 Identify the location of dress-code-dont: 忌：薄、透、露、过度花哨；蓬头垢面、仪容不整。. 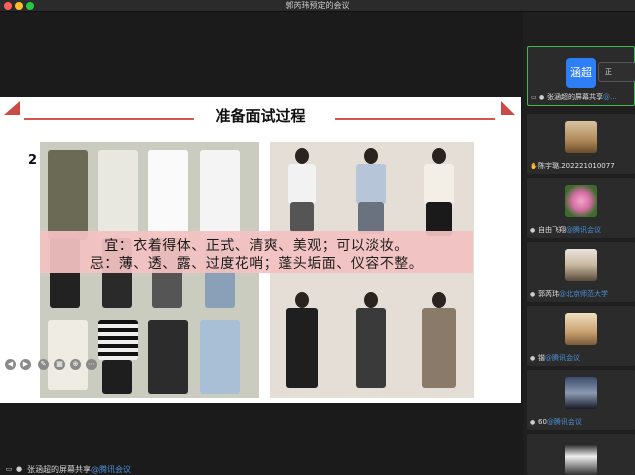
(256, 264).